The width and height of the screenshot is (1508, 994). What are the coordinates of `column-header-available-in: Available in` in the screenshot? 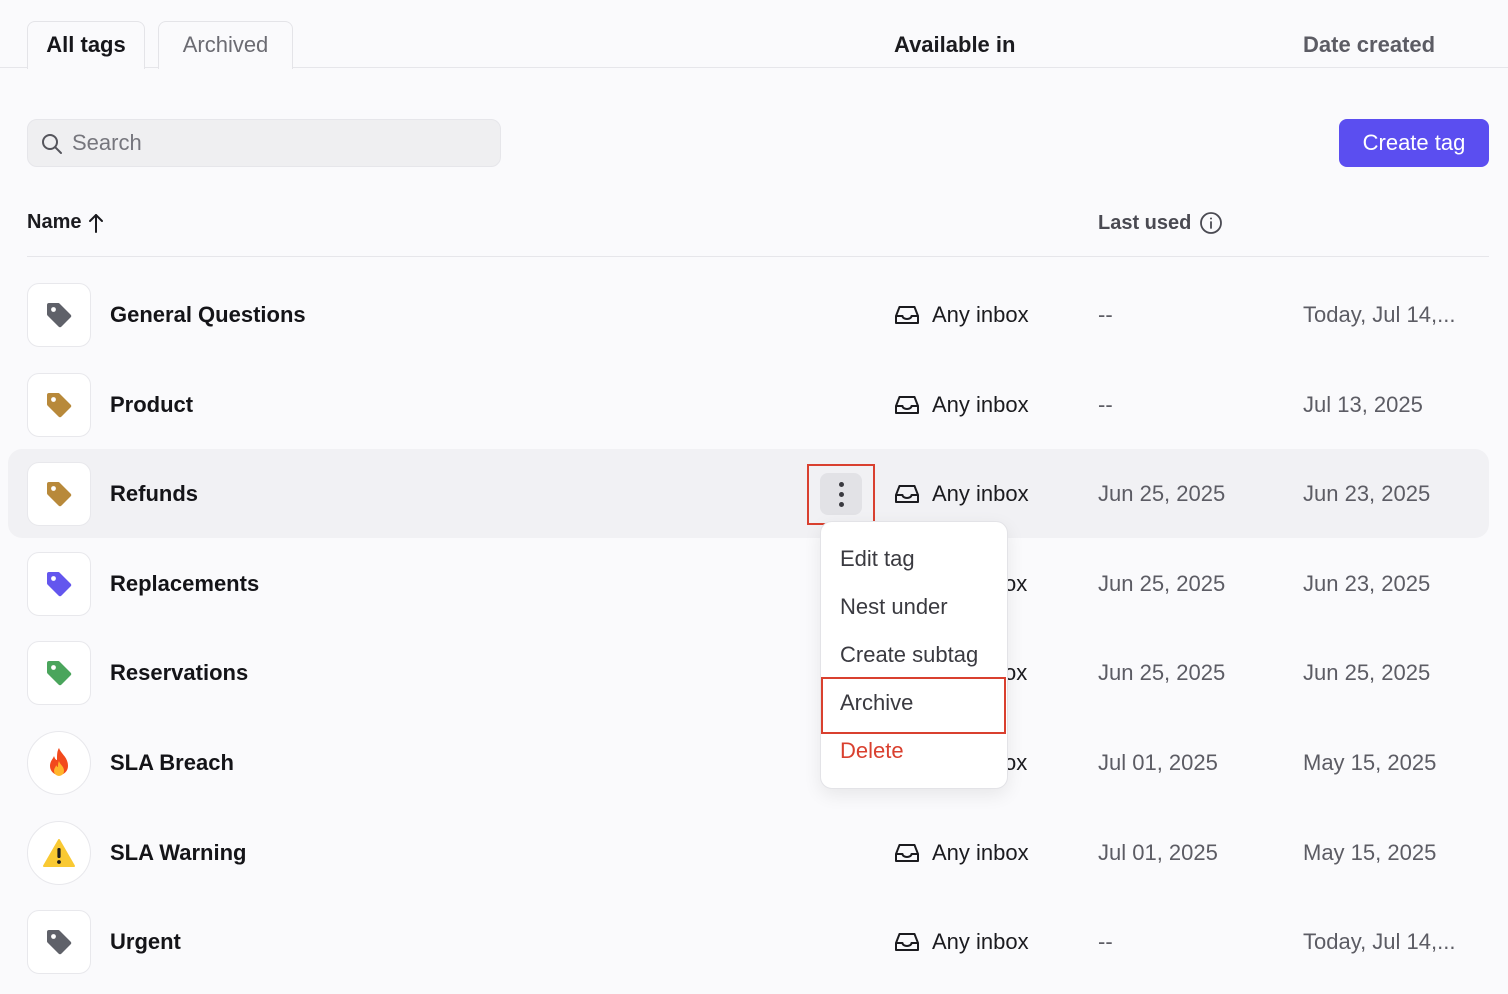 It's located at (954, 44).